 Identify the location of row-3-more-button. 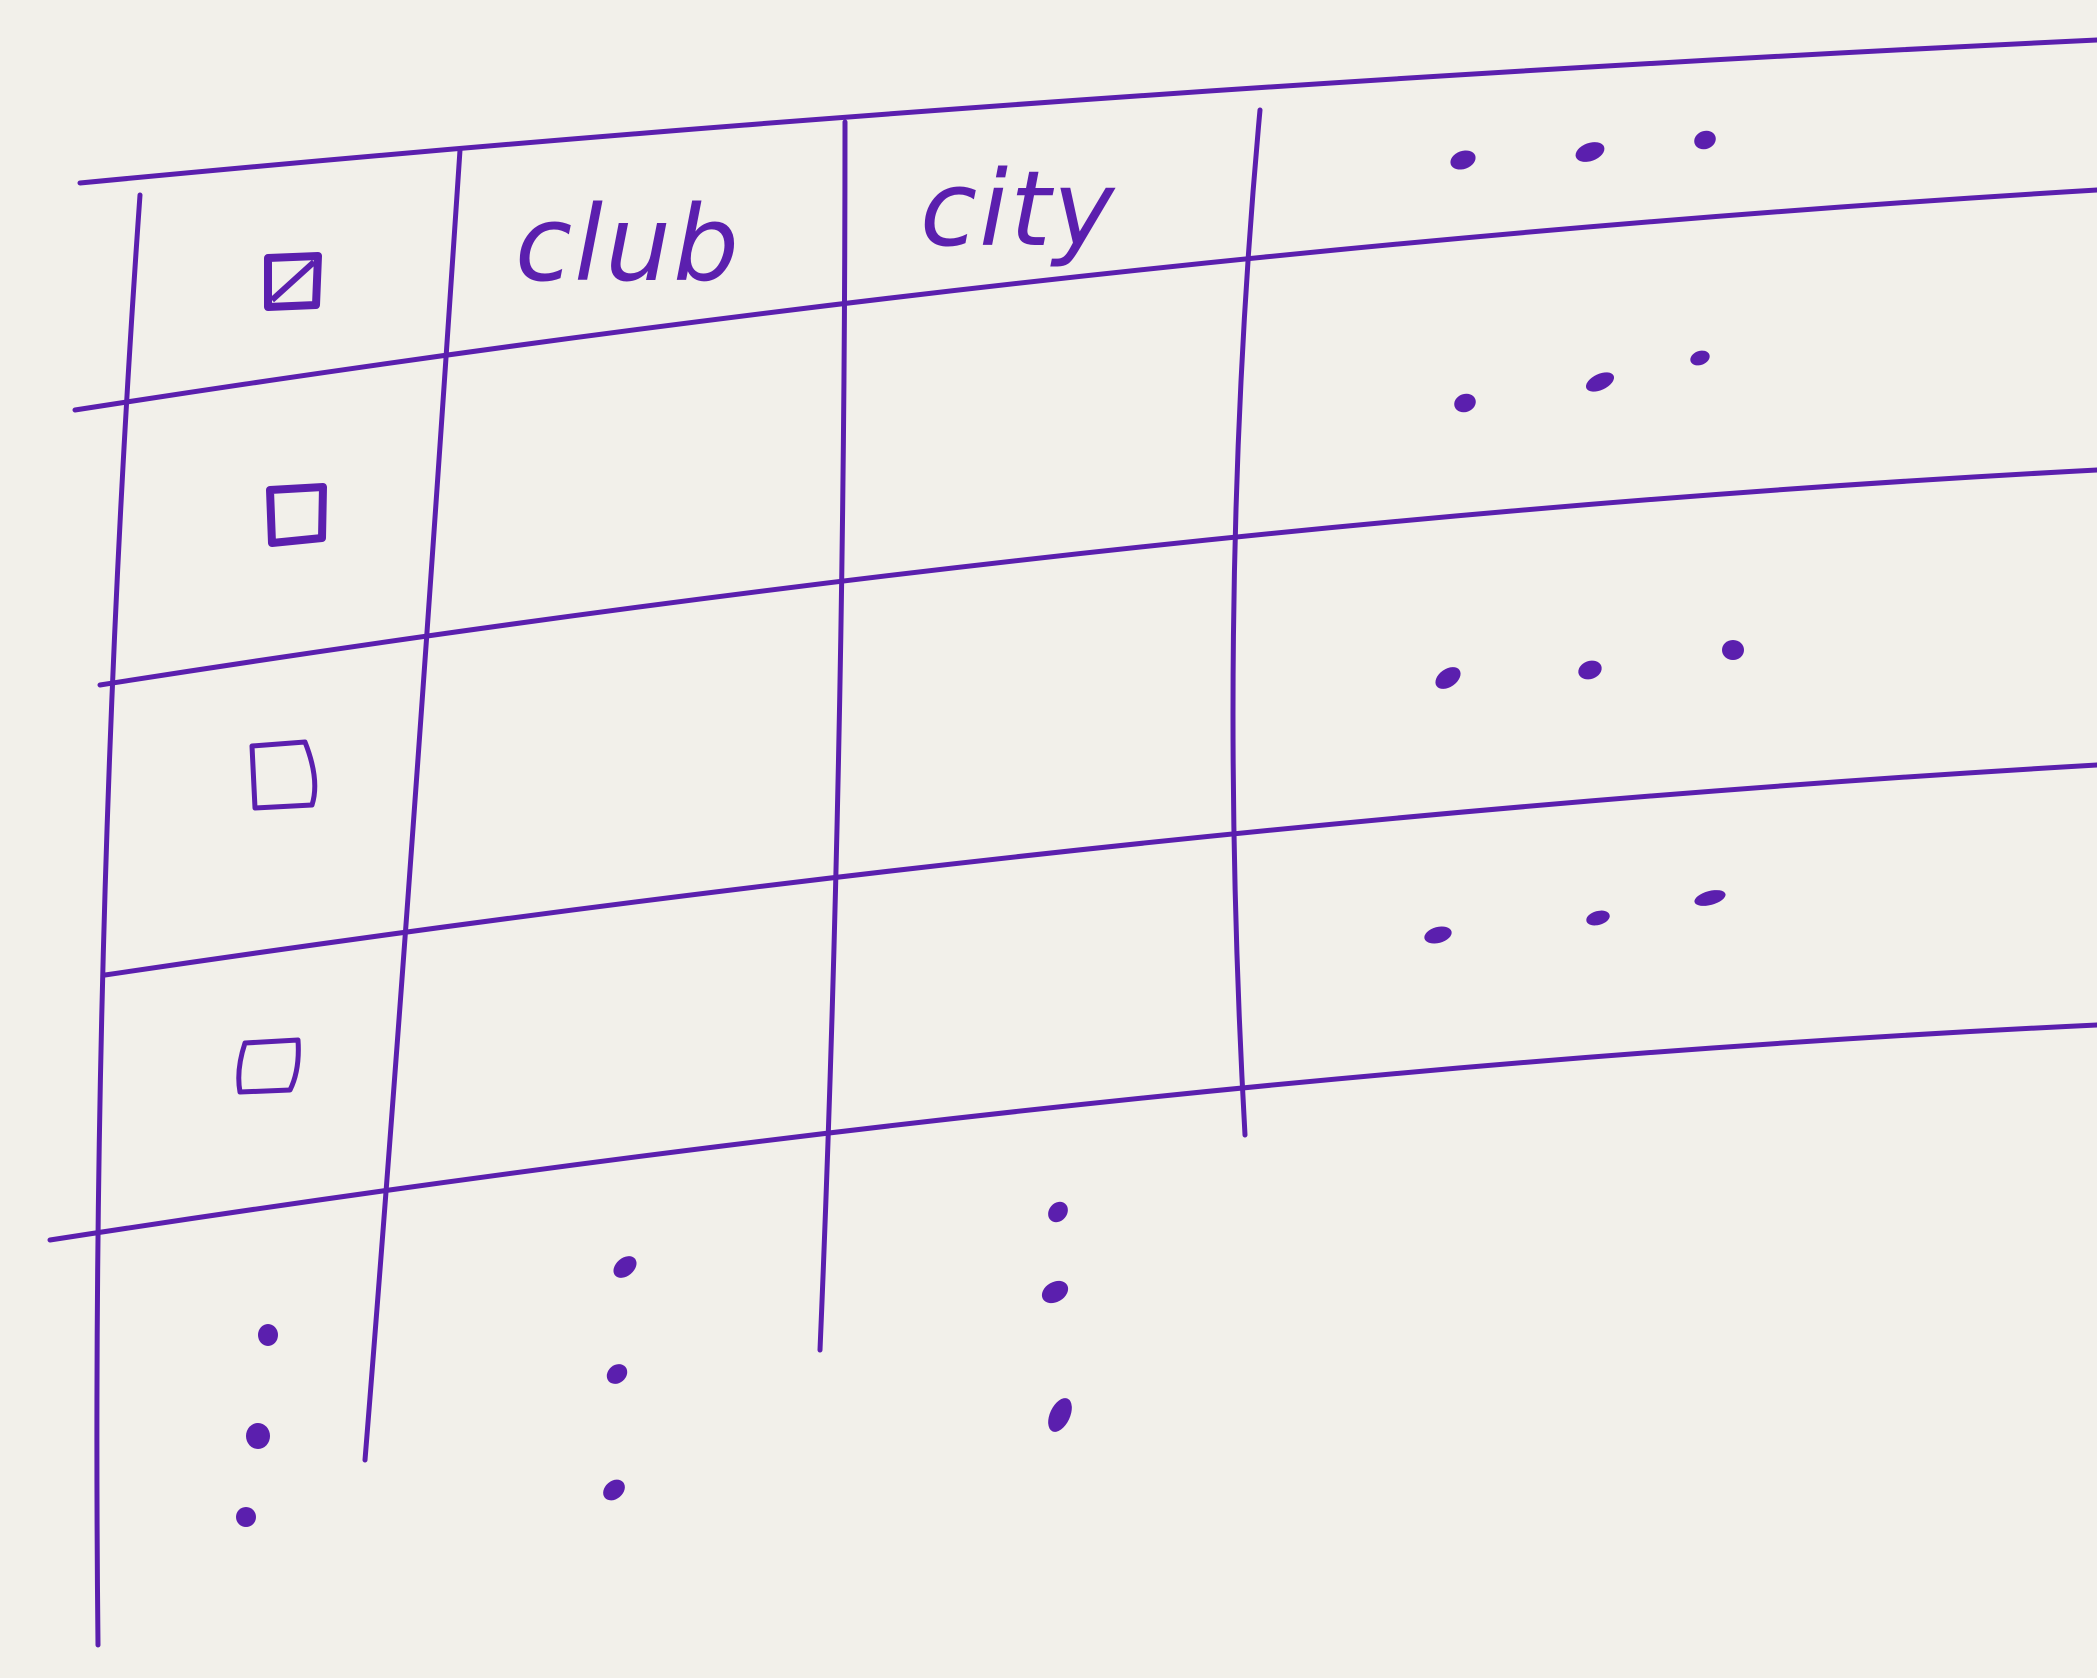
(1574, 916).